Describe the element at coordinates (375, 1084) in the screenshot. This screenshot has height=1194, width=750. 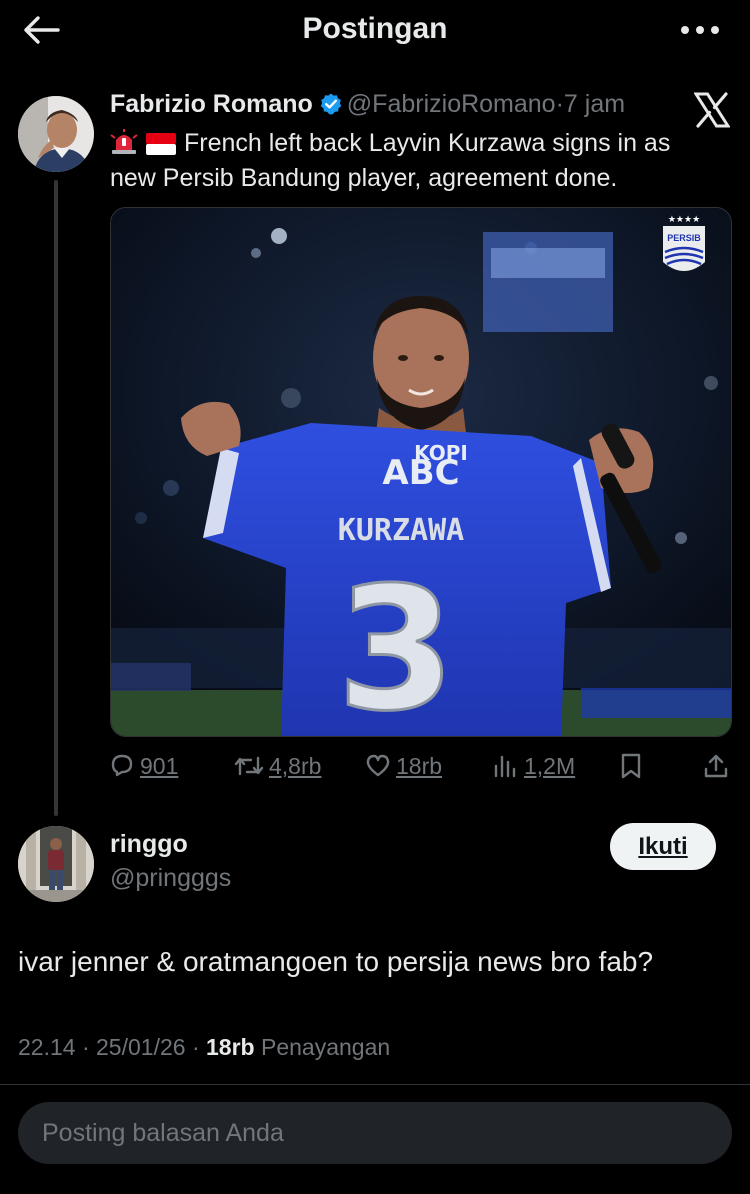
I see `divider` at that location.